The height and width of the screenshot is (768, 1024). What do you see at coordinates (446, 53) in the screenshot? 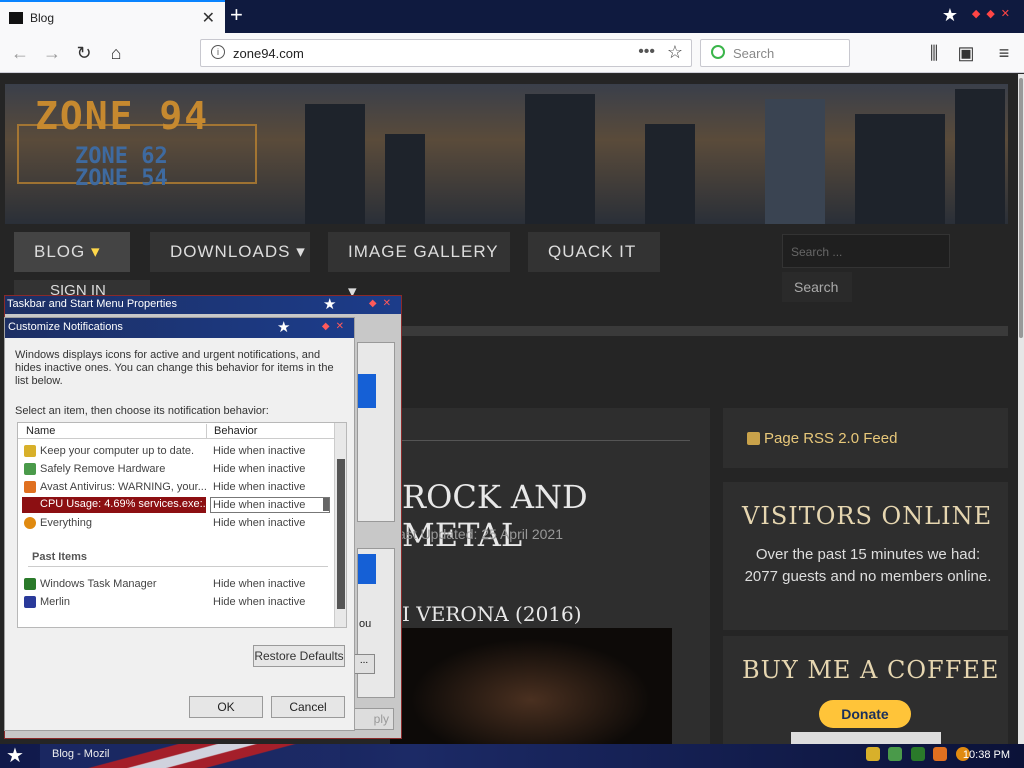
I see `url-bar: i zone94.com ••• ☆` at bounding box center [446, 53].